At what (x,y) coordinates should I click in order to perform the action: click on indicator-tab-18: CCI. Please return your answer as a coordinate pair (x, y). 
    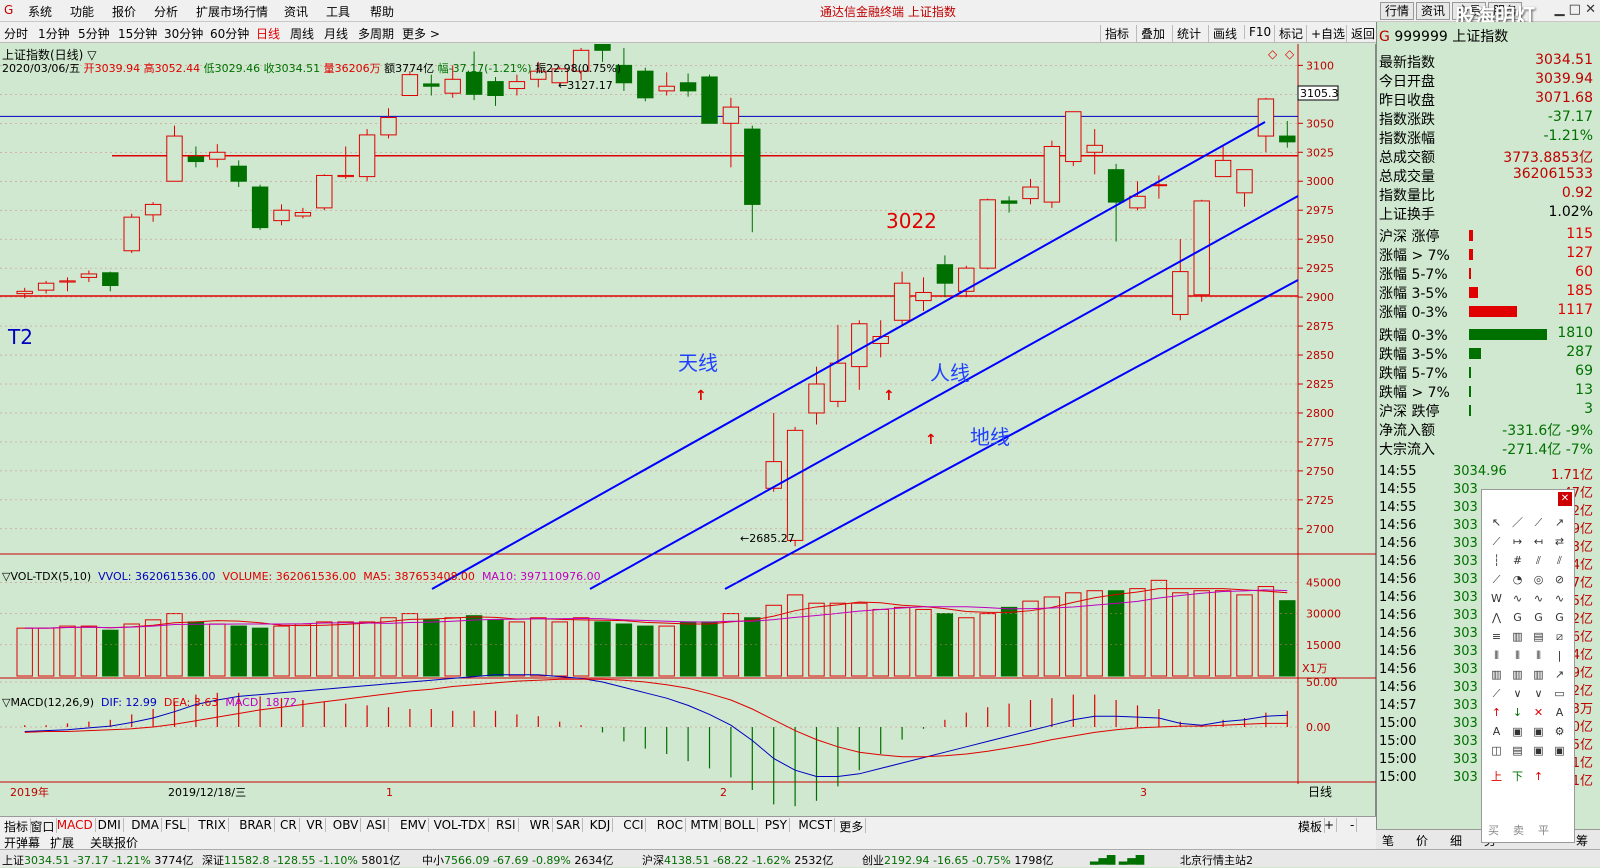
    Looking at the image, I should click on (634, 825).